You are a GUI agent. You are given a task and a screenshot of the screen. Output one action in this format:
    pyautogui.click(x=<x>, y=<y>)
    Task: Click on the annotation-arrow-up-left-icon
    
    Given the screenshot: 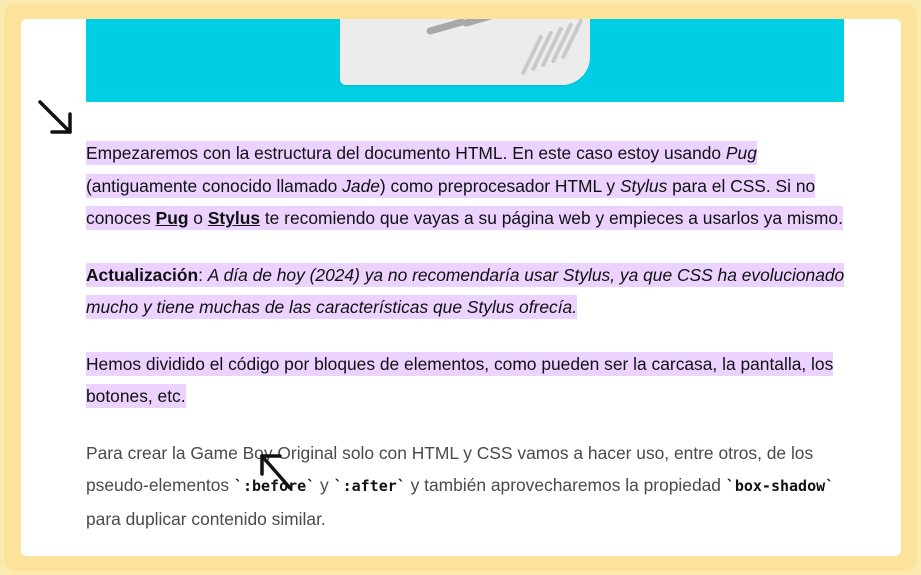 What is the action you would take?
    pyautogui.click(x=276, y=472)
    